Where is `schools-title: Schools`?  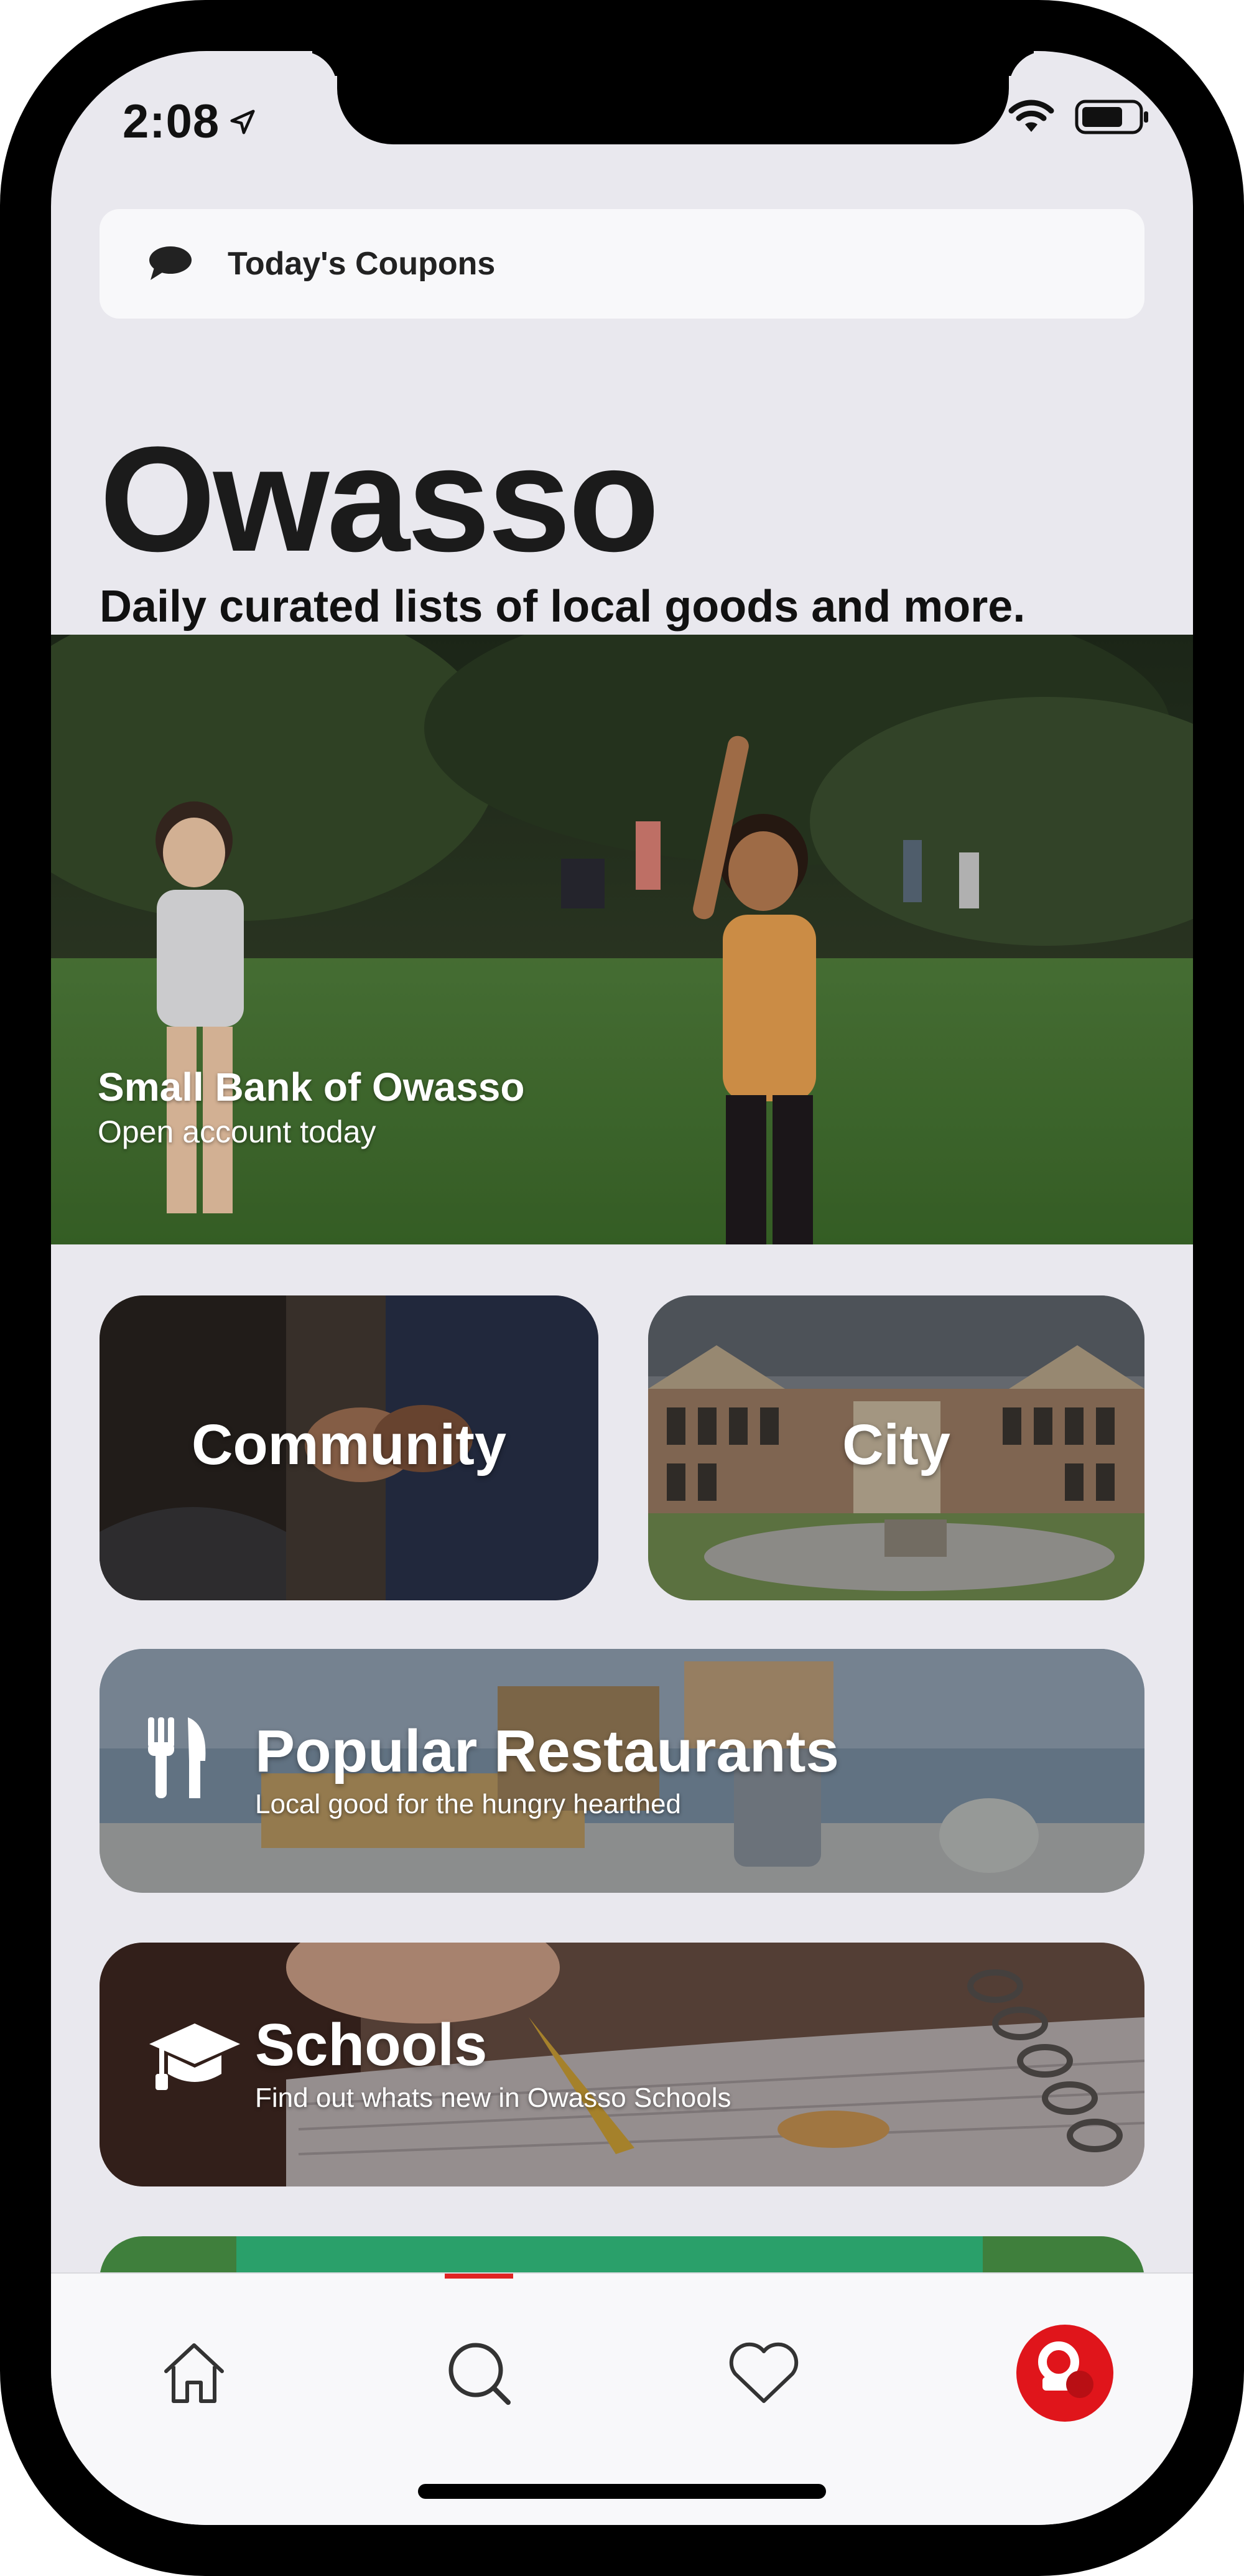
schools-title: Schools is located at coordinates (371, 2045).